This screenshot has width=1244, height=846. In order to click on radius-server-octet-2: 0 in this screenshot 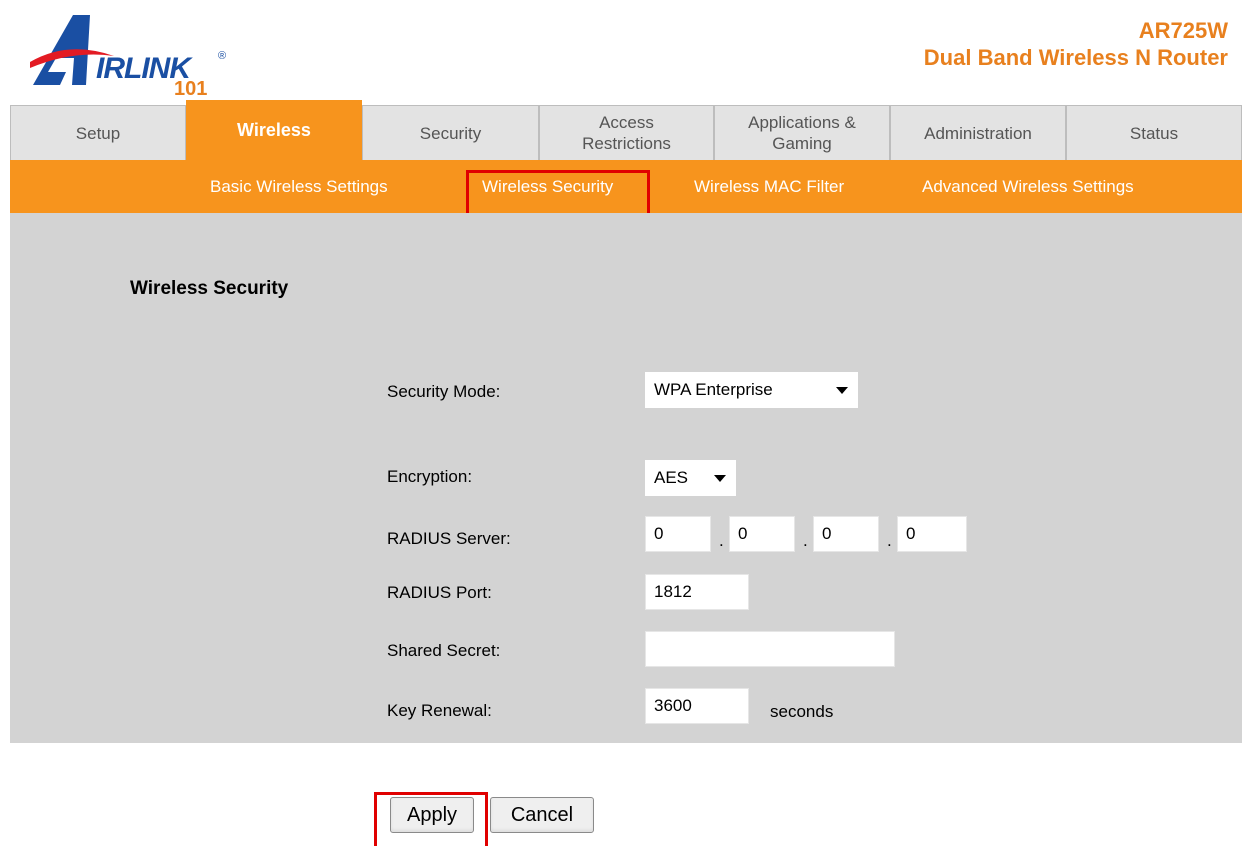, I will do `click(762, 534)`.